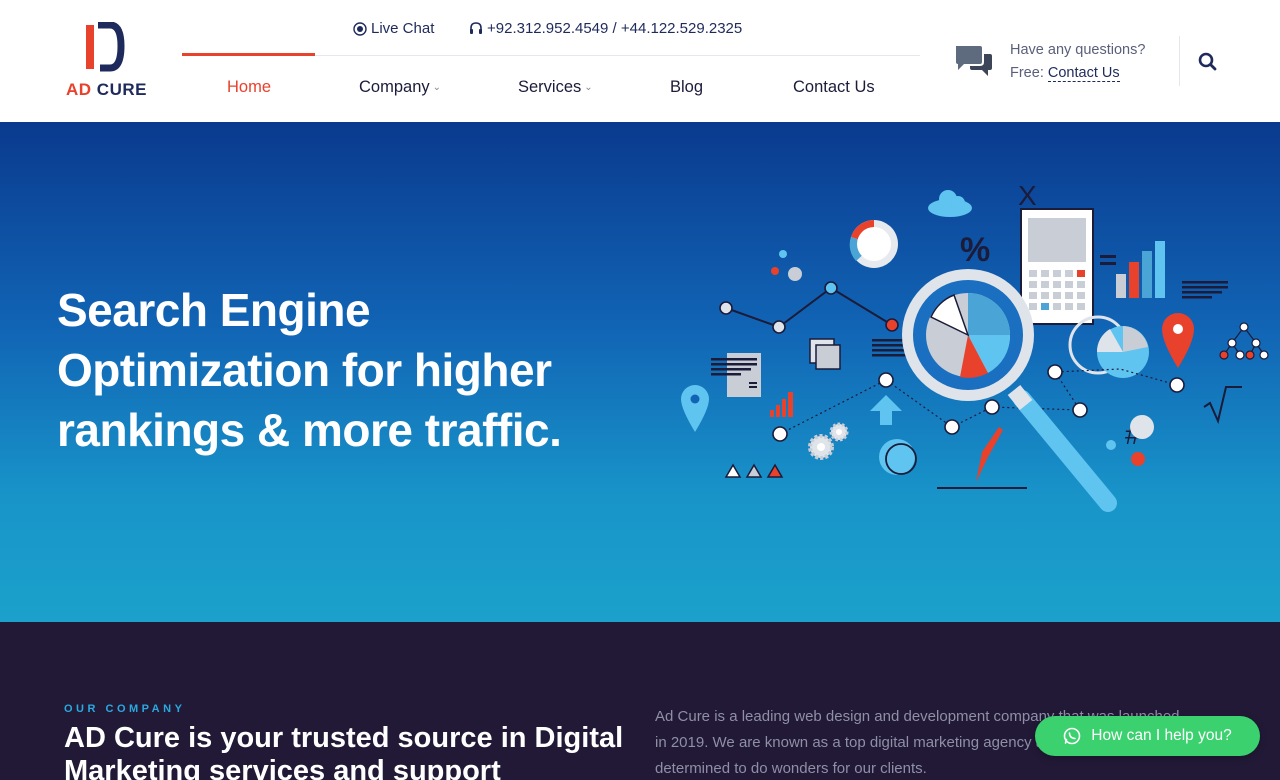 The width and height of the screenshot is (1280, 780). Describe the element at coordinates (1222, 405) in the screenshot. I see `square-root-icon` at that location.